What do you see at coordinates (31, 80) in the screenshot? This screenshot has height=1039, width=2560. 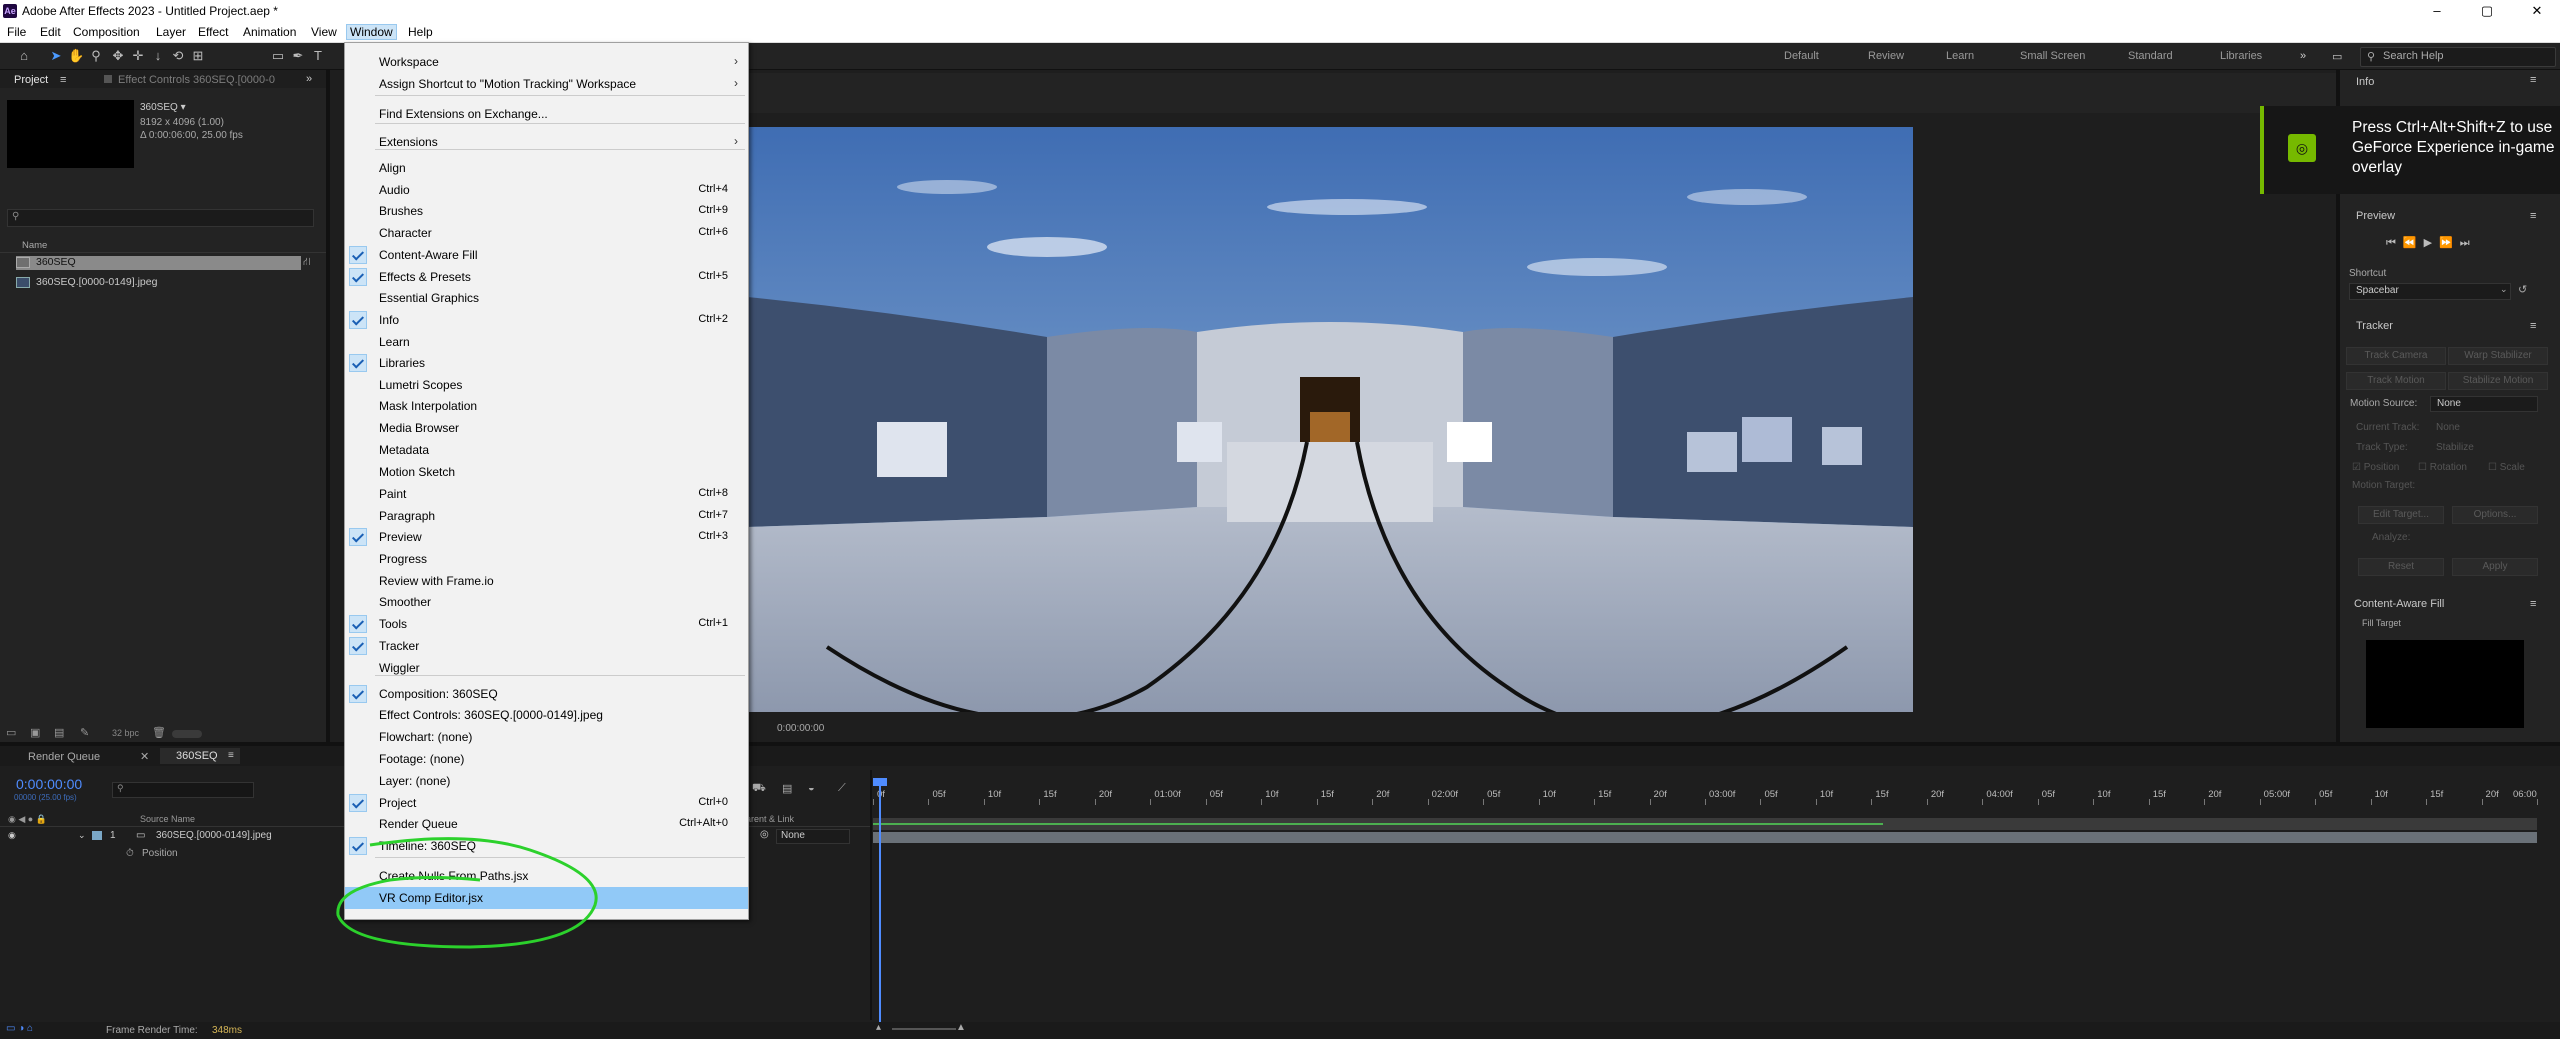 I see `tab-project: Project` at bounding box center [31, 80].